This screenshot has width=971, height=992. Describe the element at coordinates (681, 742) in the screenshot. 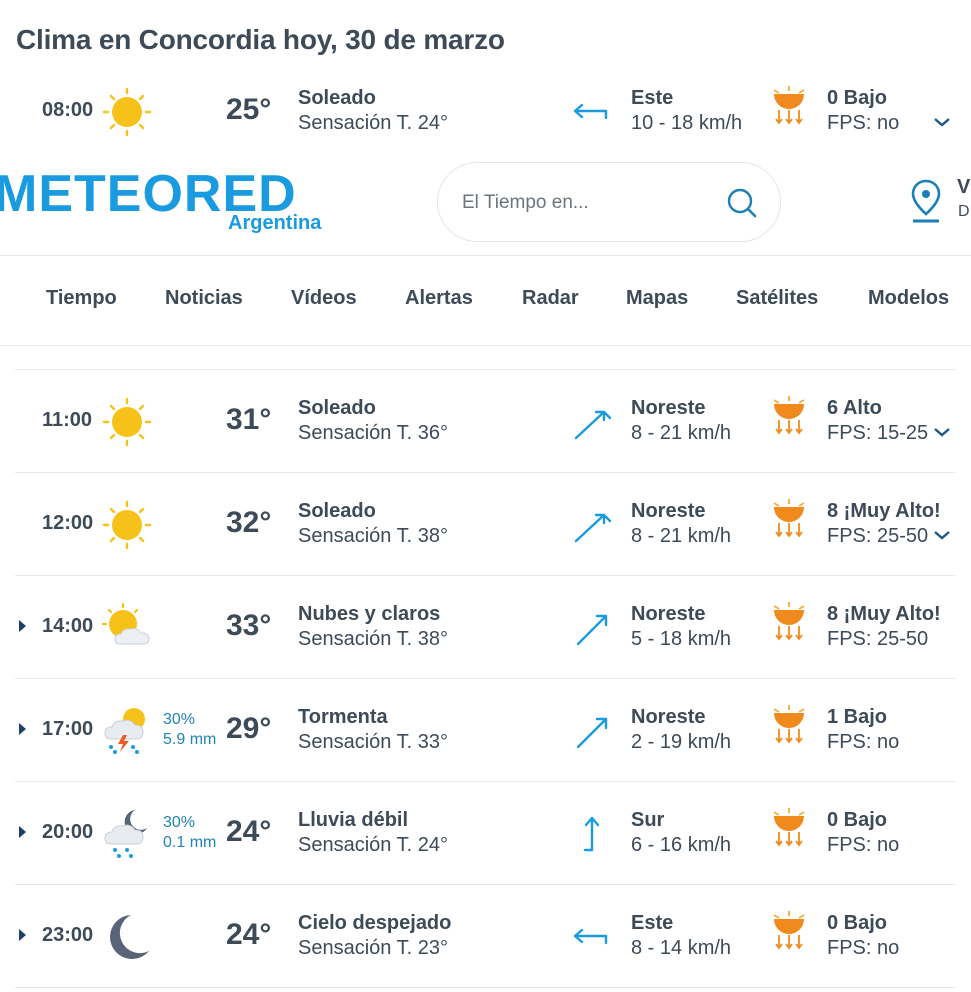

I see `wind-speed: 2 - 19 km/h` at that location.